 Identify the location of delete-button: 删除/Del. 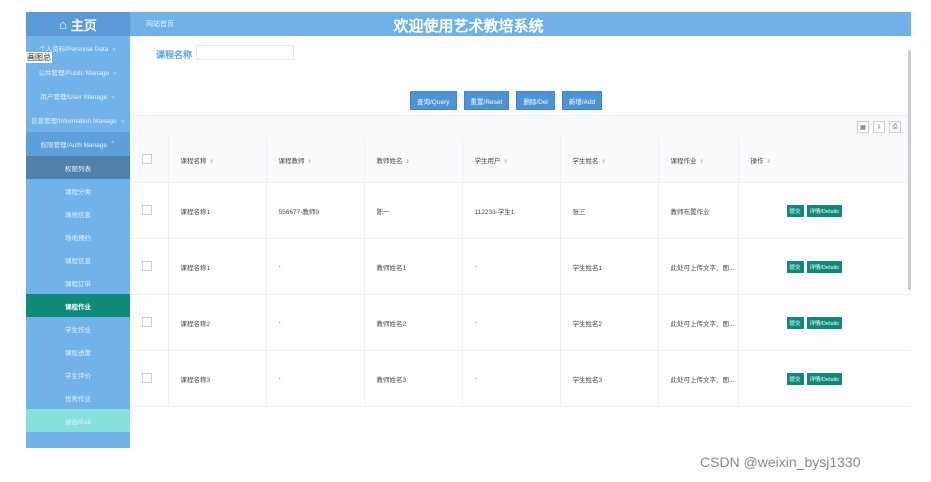
(535, 100).